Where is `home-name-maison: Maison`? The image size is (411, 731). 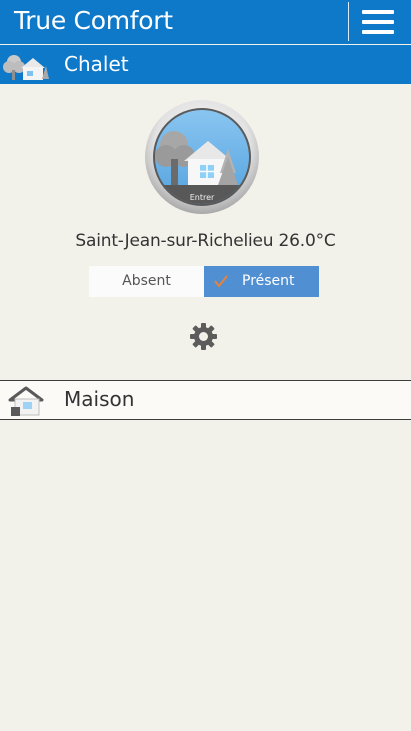
home-name-maison: Maison is located at coordinates (99, 399).